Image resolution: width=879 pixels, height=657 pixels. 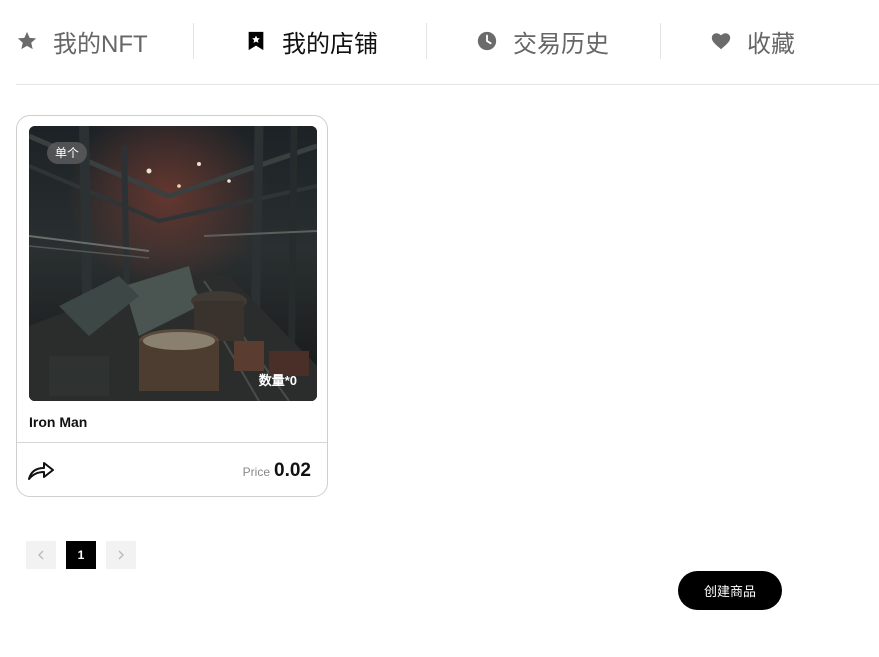 I want to click on chevron-right-icon, so click(x=121, y=555).